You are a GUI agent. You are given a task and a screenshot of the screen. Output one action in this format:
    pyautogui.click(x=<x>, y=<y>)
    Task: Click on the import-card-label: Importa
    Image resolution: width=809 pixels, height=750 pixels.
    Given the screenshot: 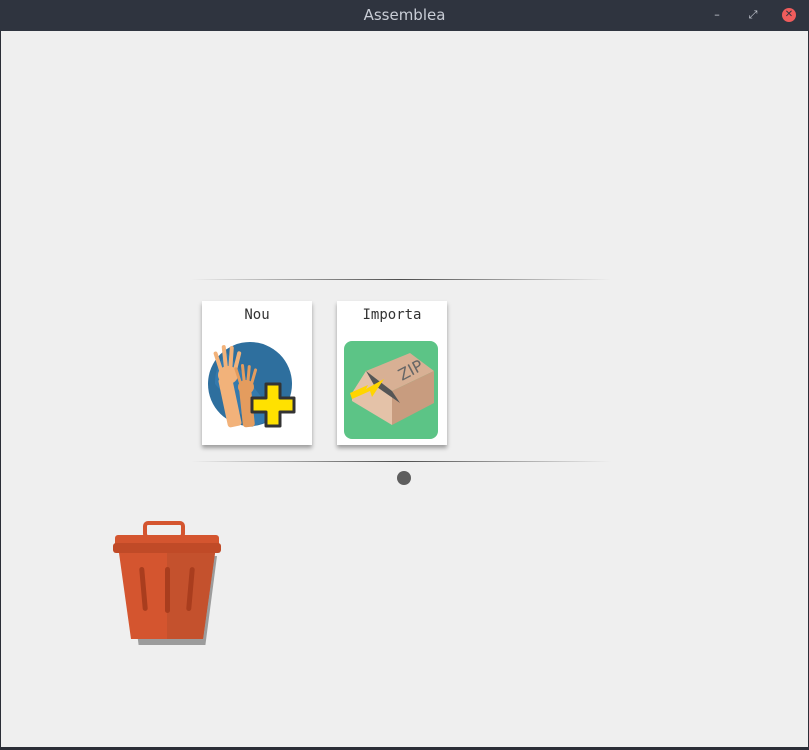 What is the action you would take?
    pyautogui.click(x=392, y=315)
    